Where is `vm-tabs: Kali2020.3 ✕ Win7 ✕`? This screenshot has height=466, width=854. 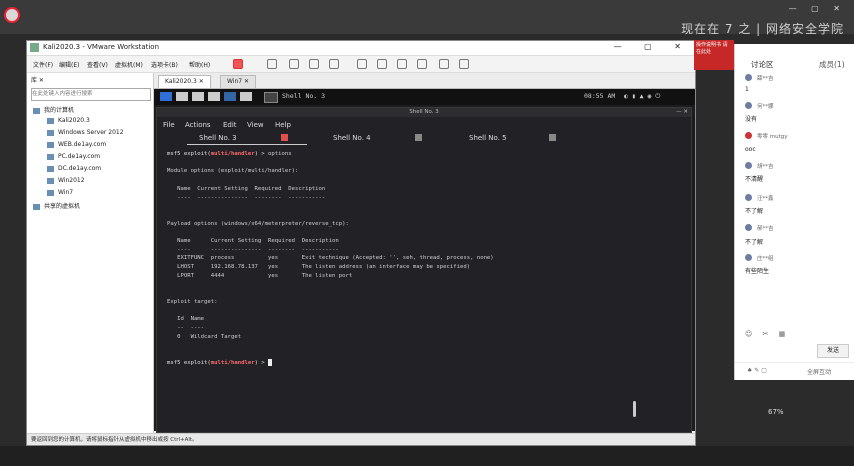
vm-tabs: Kali2020.3 ✕ Win7 ✕ is located at coordinates (424, 81).